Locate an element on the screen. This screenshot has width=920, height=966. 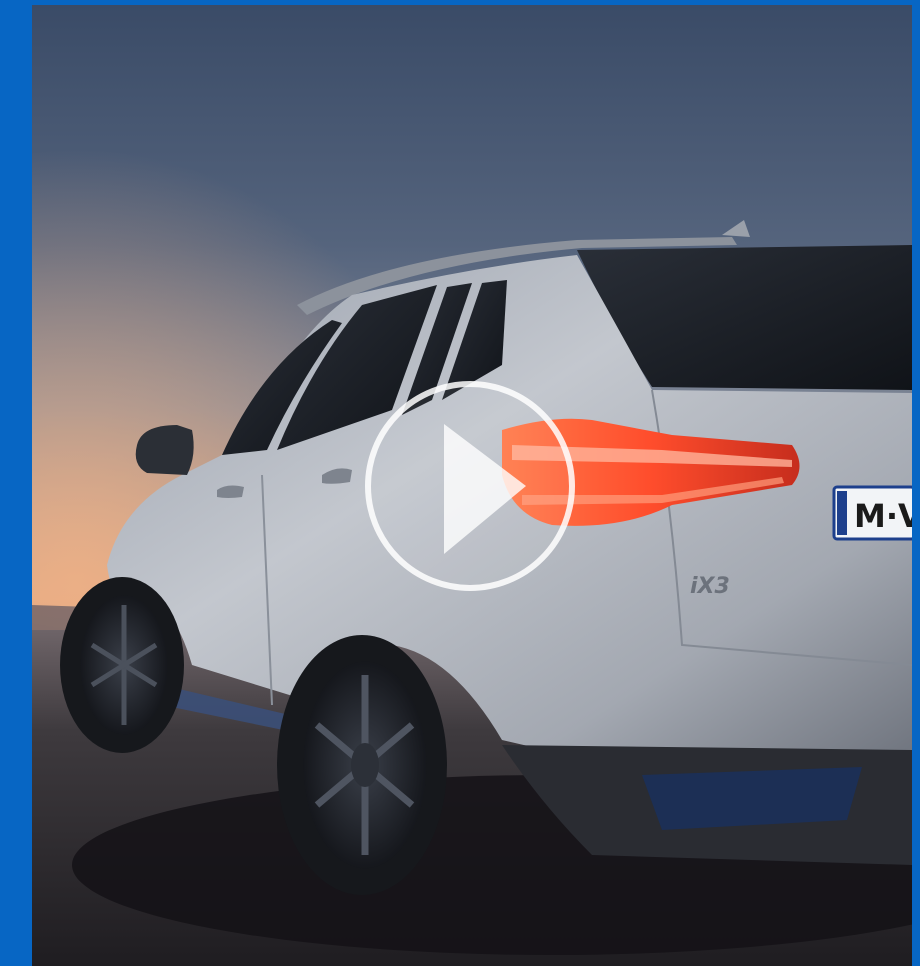
license-plate-text: M·V is located at coordinates (883, 516).